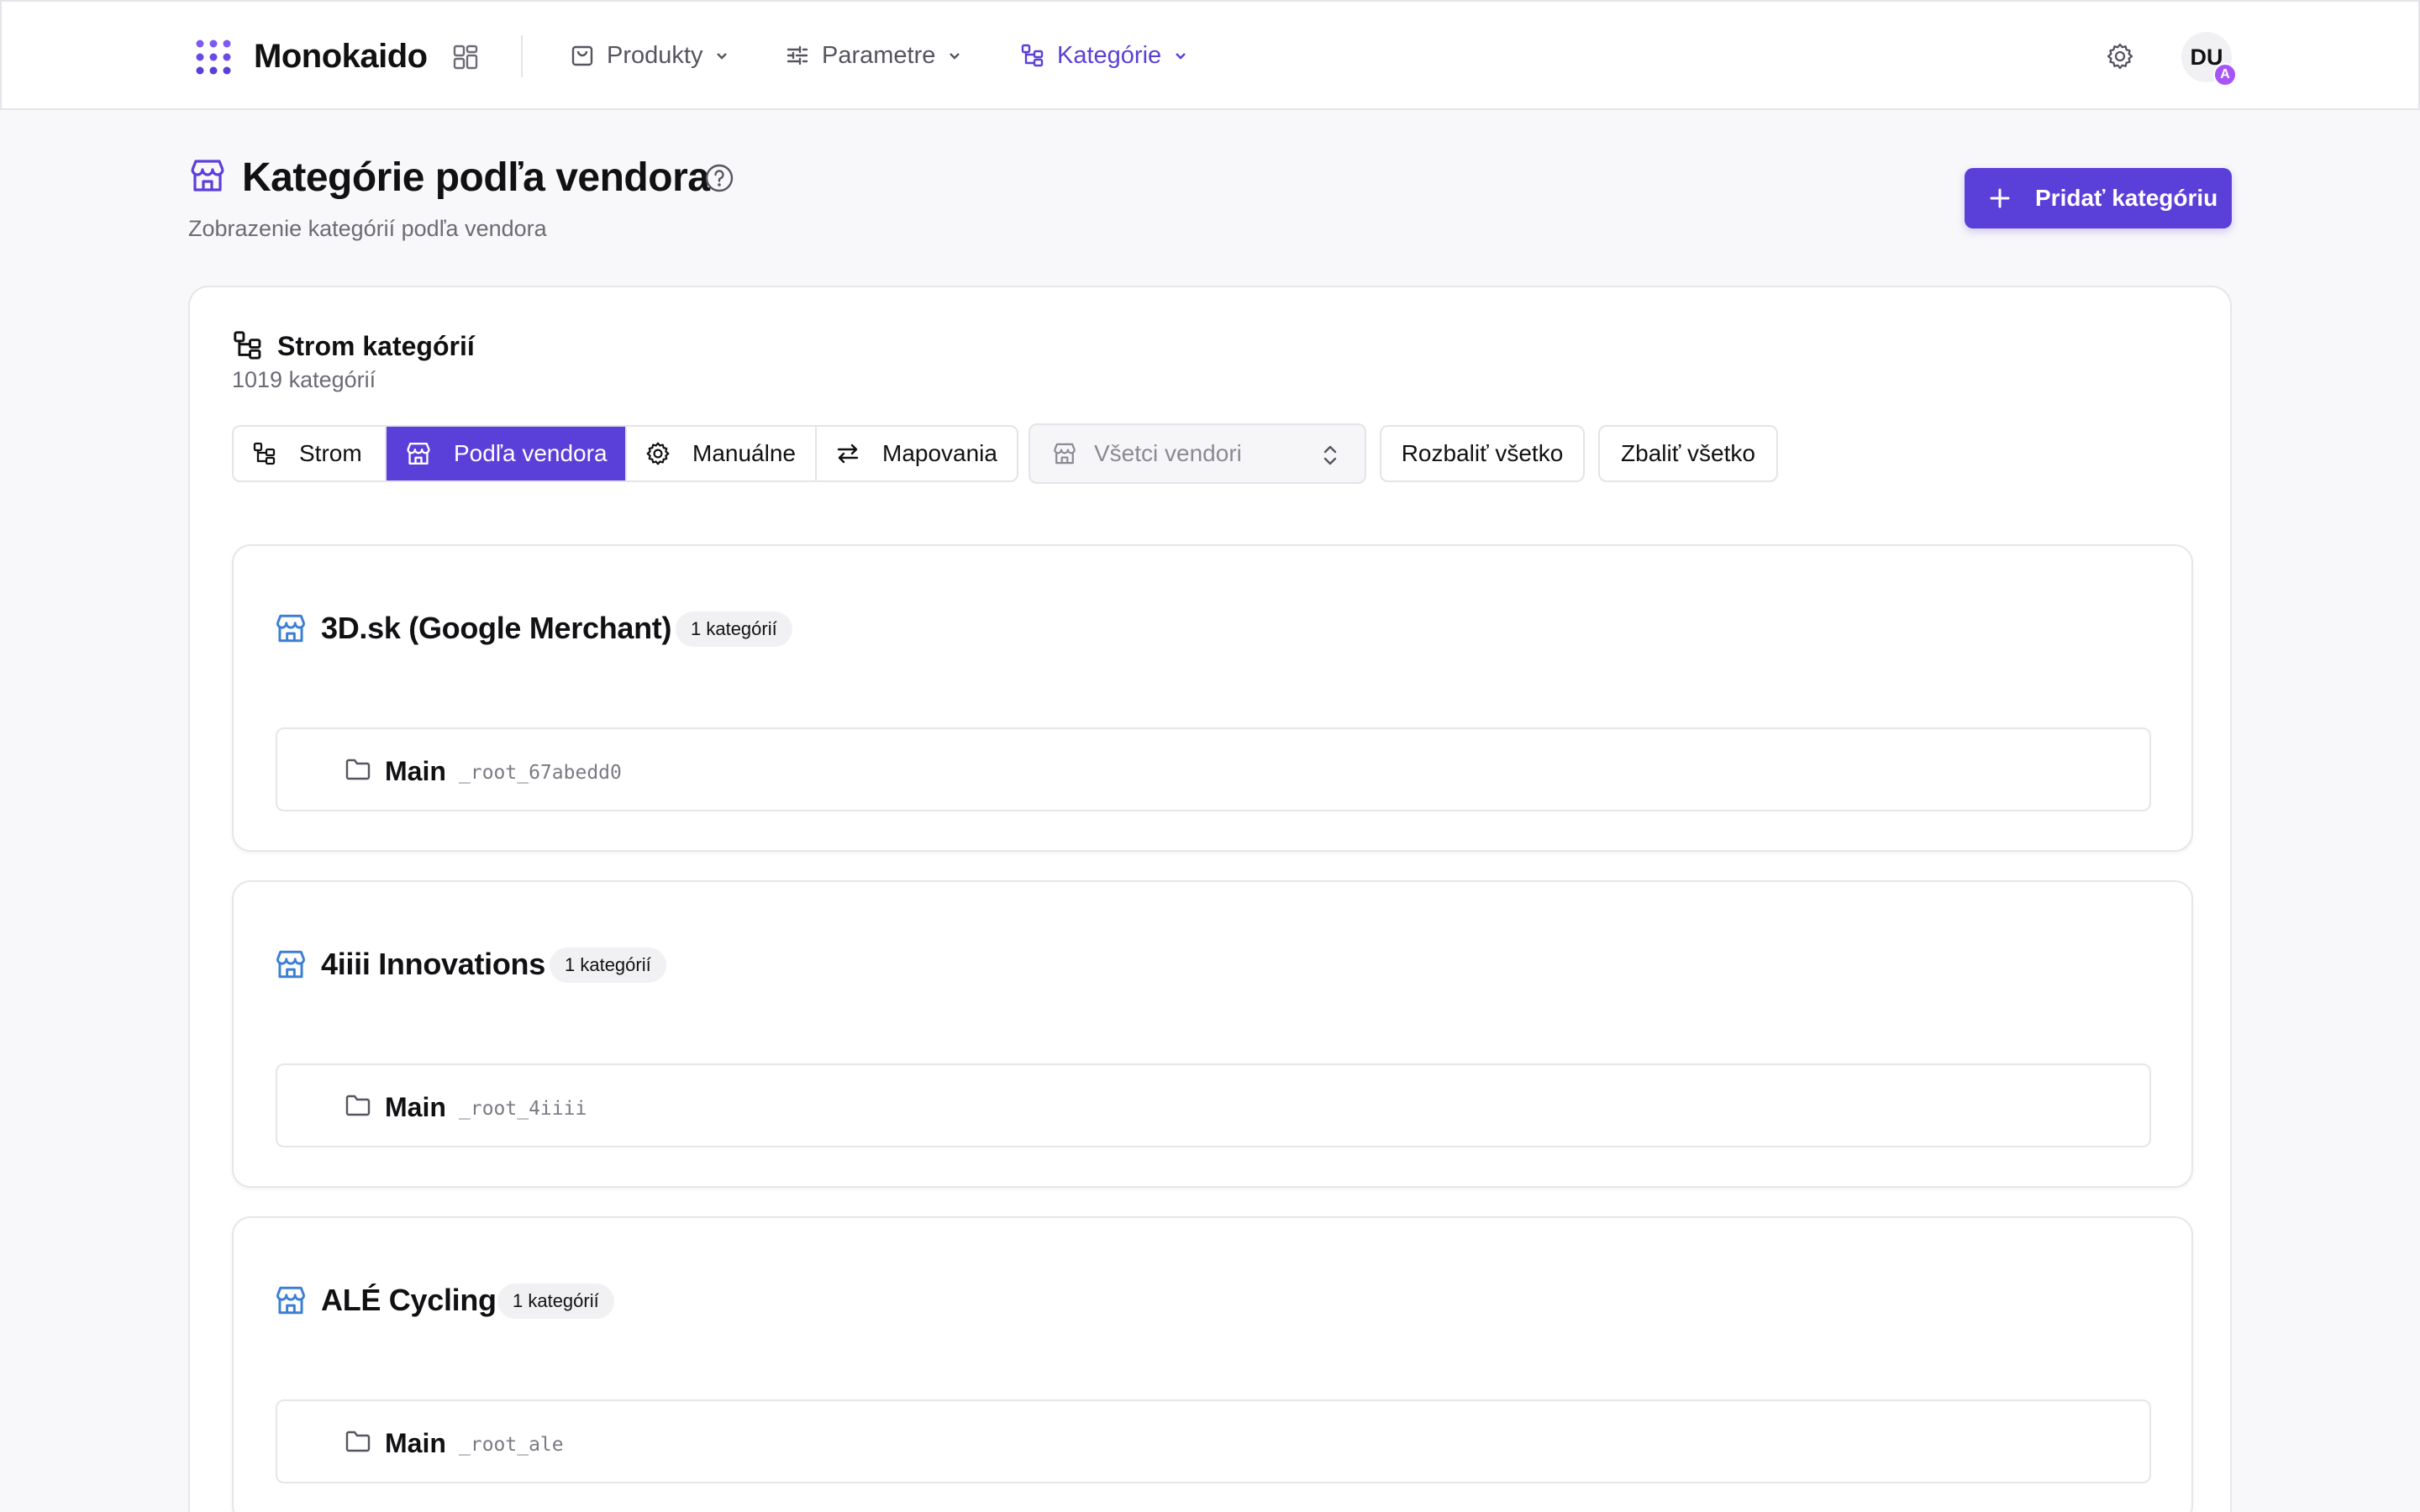 The width and height of the screenshot is (2420, 1512). I want to click on category-row: Main _root_4iiii, so click(1213, 1105).